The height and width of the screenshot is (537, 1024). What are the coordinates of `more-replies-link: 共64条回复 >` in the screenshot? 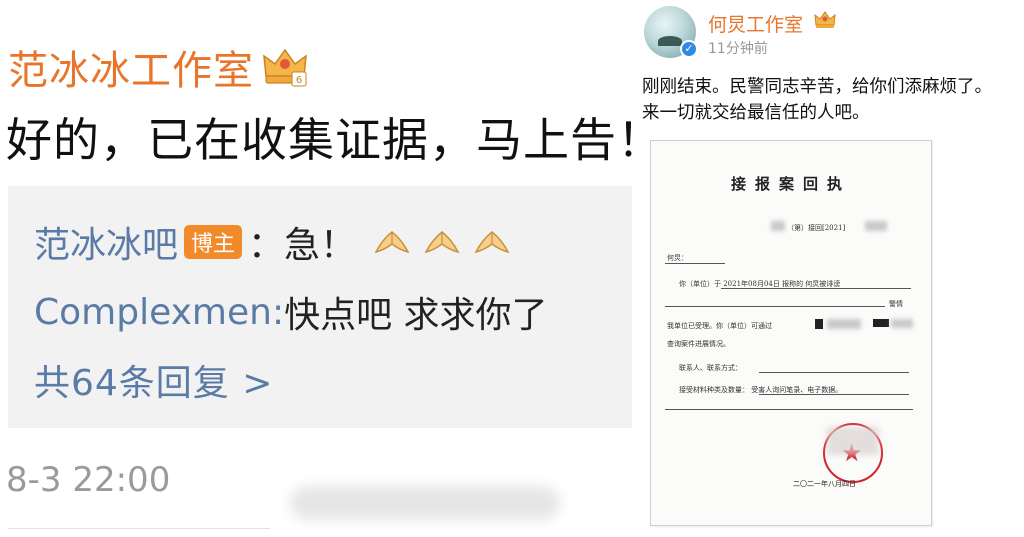 It's located at (153, 380).